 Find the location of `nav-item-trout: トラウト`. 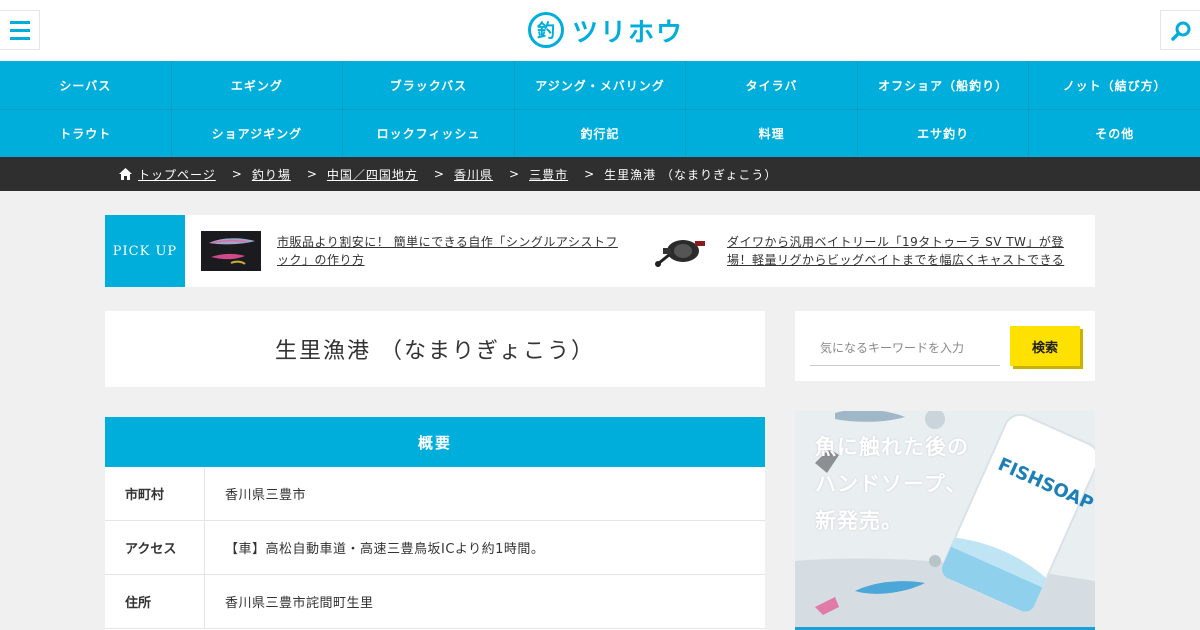

nav-item-trout: トラウト is located at coordinates (86, 133).